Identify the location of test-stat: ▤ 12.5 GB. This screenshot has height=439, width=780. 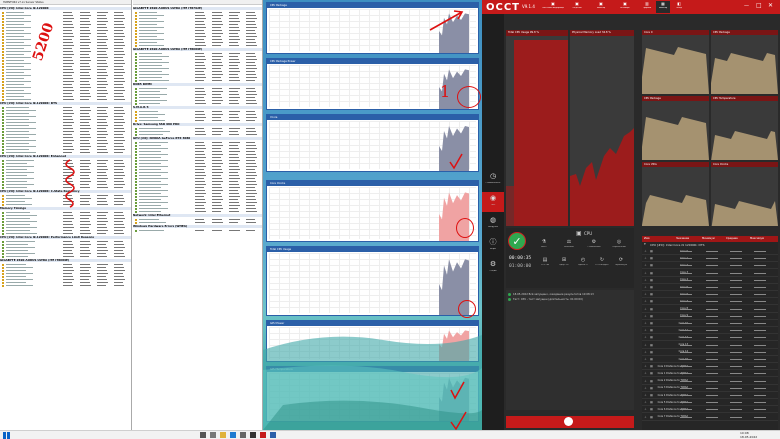
(545, 264).